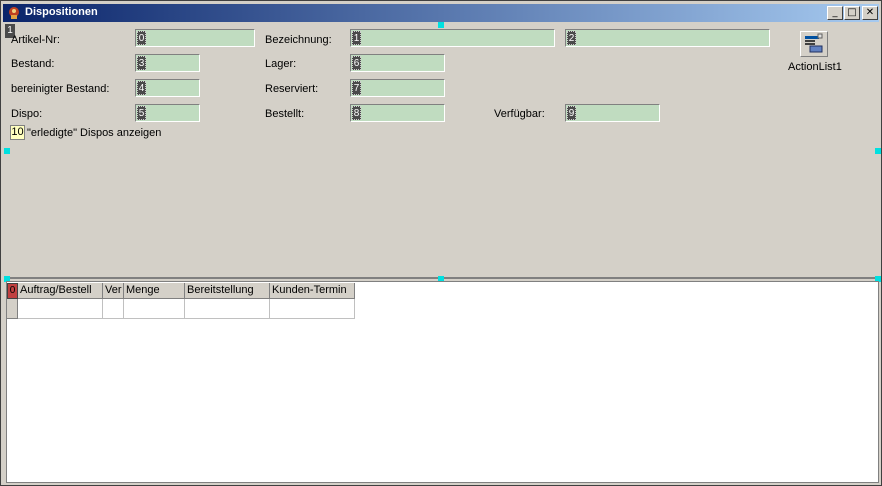  Describe the element at coordinates (397, 113) in the screenshot. I see `bestellt-field: 8` at that location.